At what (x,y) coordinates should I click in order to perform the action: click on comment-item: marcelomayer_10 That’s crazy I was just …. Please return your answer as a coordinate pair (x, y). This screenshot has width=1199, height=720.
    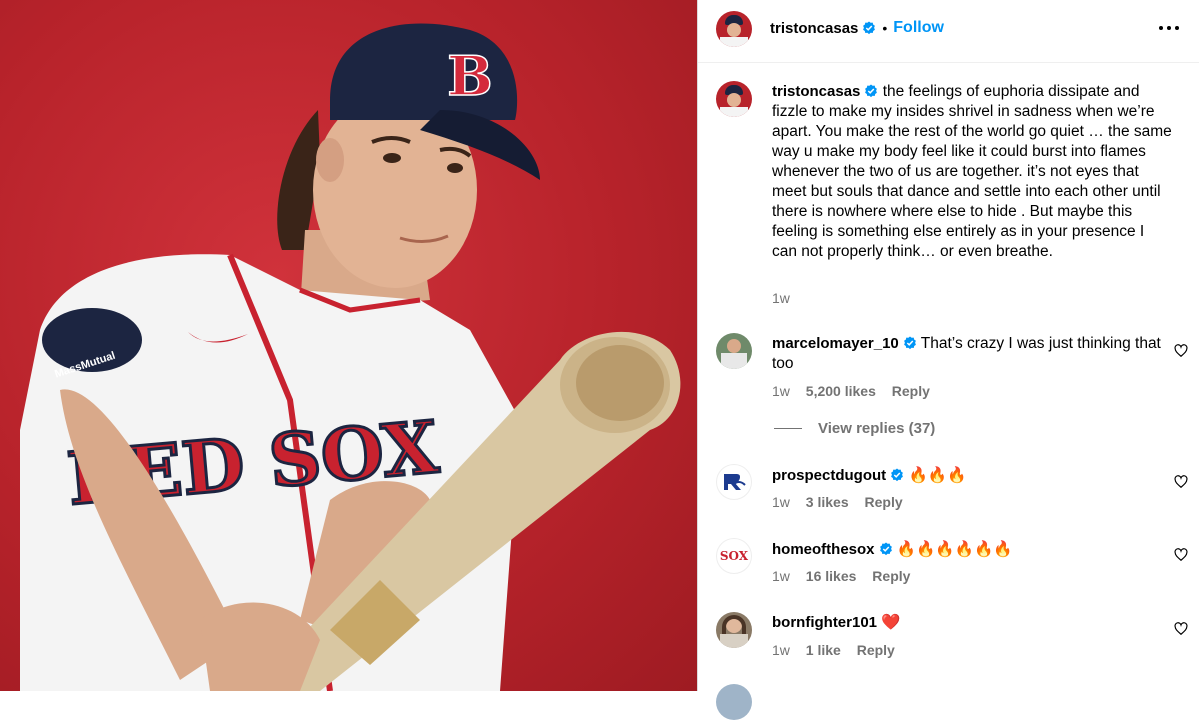
    Looking at the image, I should click on (972, 354).